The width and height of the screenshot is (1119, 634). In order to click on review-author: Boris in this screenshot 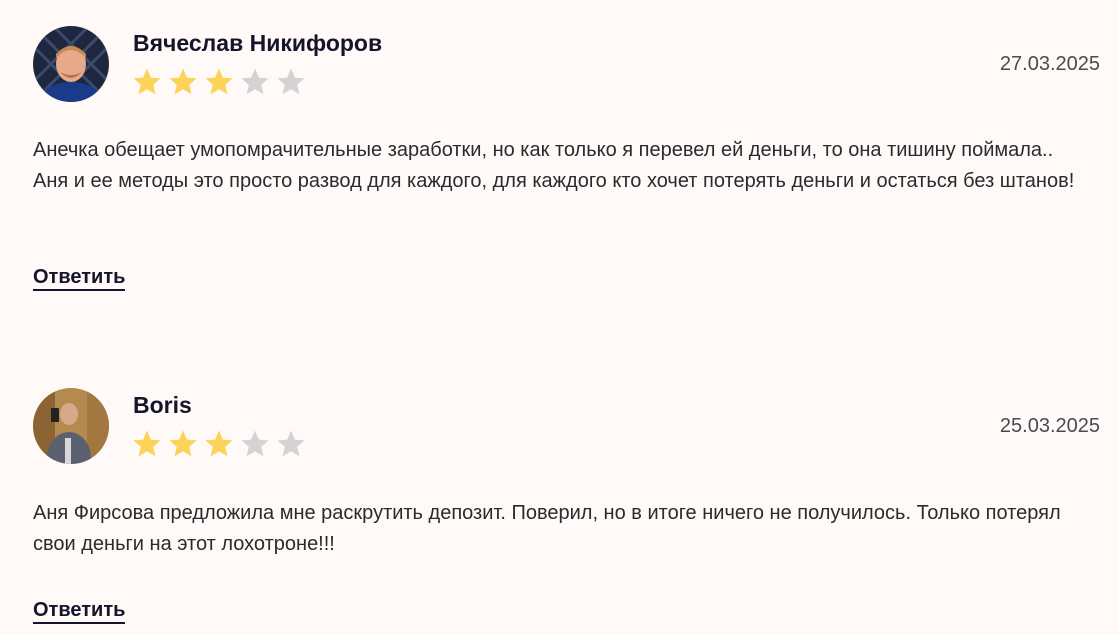, I will do `click(162, 405)`.